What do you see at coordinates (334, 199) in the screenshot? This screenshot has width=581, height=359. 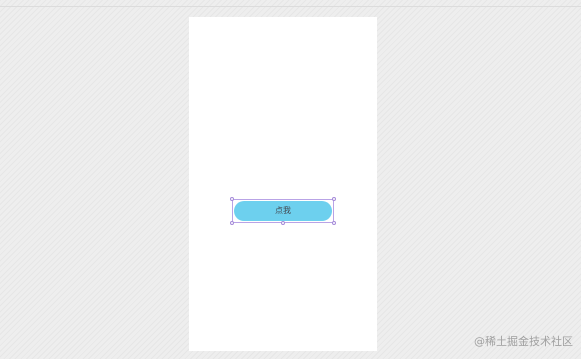 I see `resize-handle-top-right` at bounding box center [334, 199].